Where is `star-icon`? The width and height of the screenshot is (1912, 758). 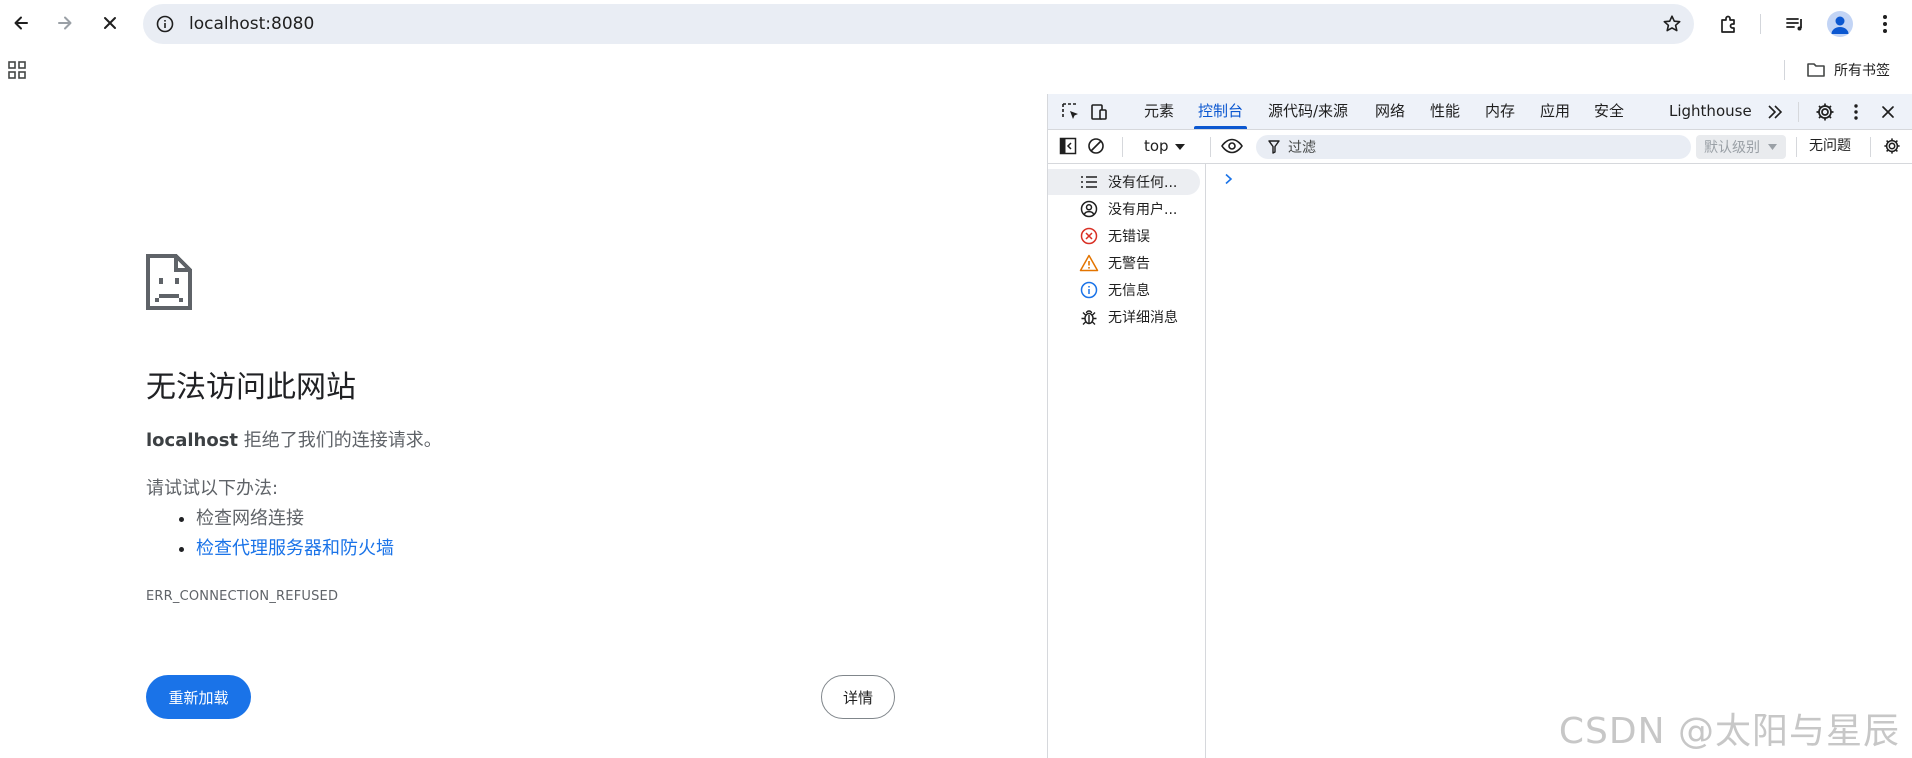
star-icon is located at coordinates (1672, 23).